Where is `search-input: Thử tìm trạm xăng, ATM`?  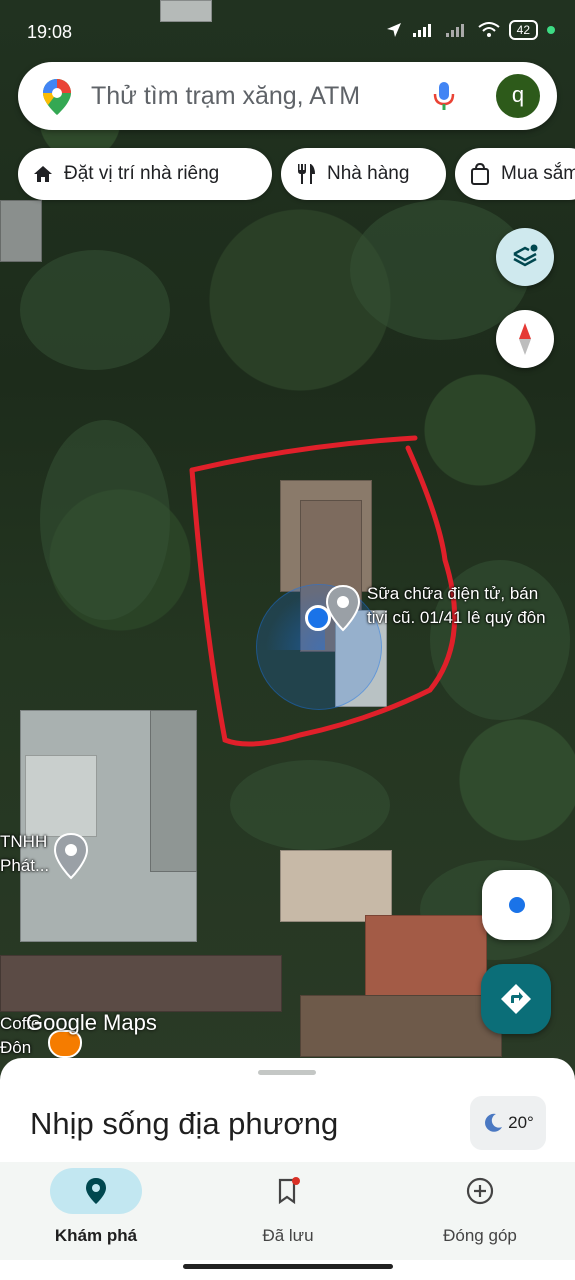 search-input: Thử tìm trạm xăng, ATM is located at coordinates (225, 96).